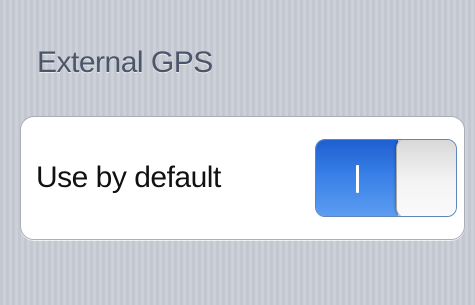  I want to click on setting-label: Use by default, so click(128, 177).